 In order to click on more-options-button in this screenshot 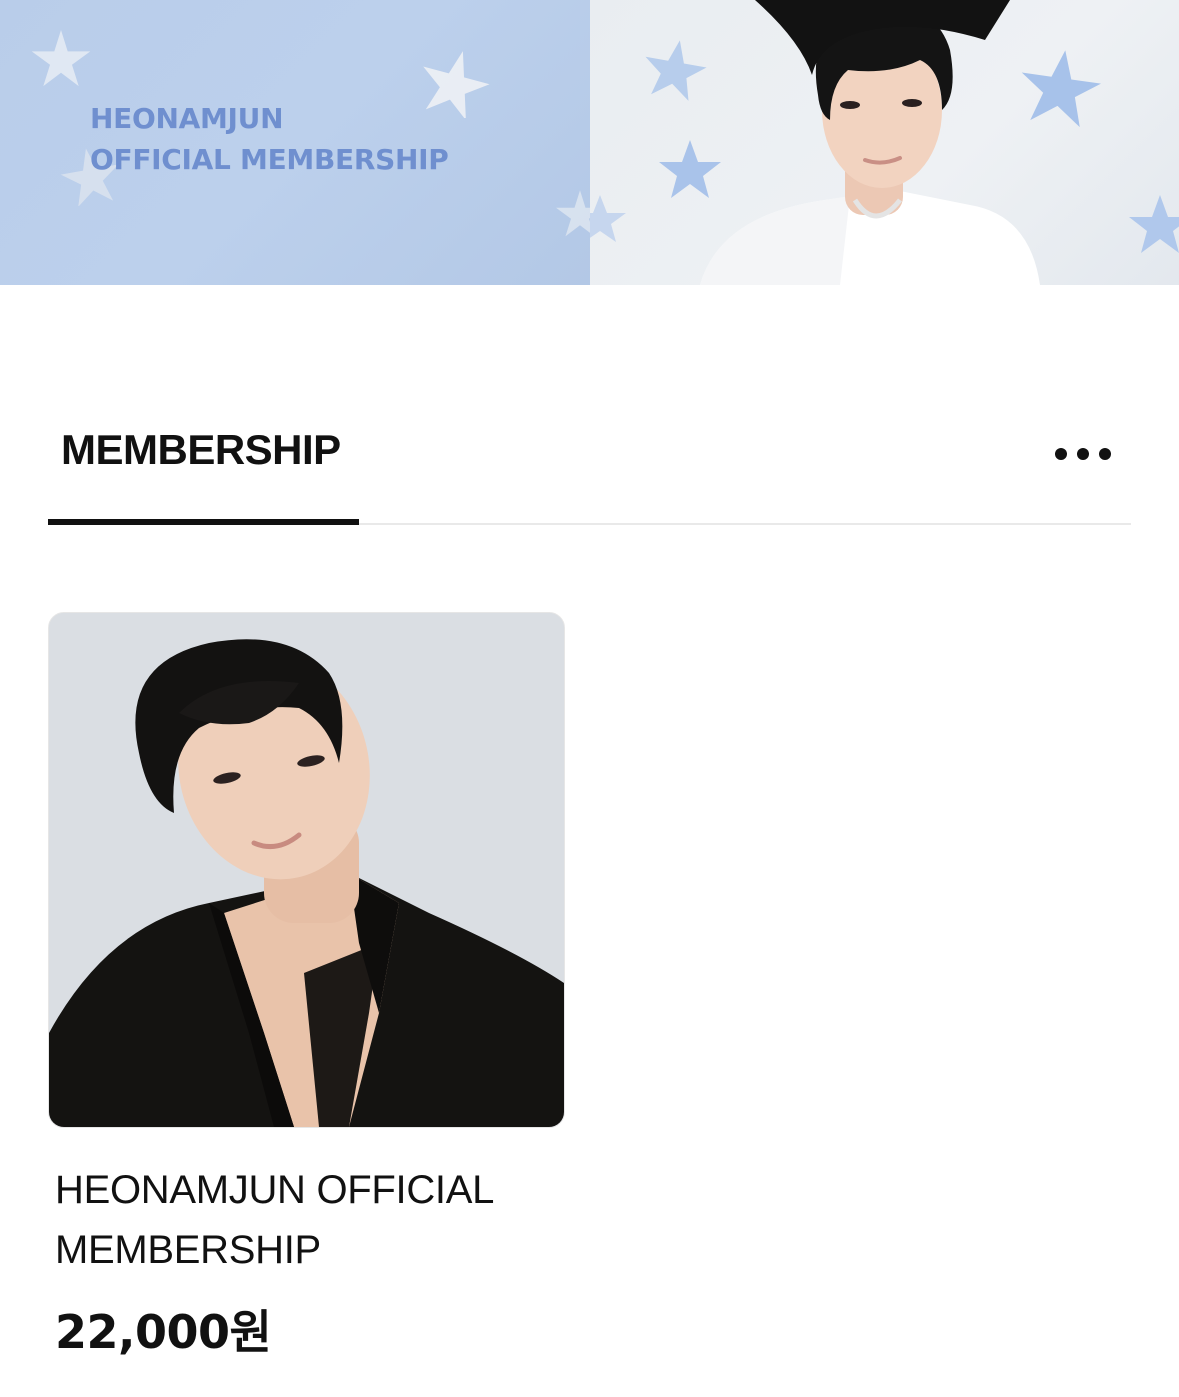, I will do `click(1083, 453)`.